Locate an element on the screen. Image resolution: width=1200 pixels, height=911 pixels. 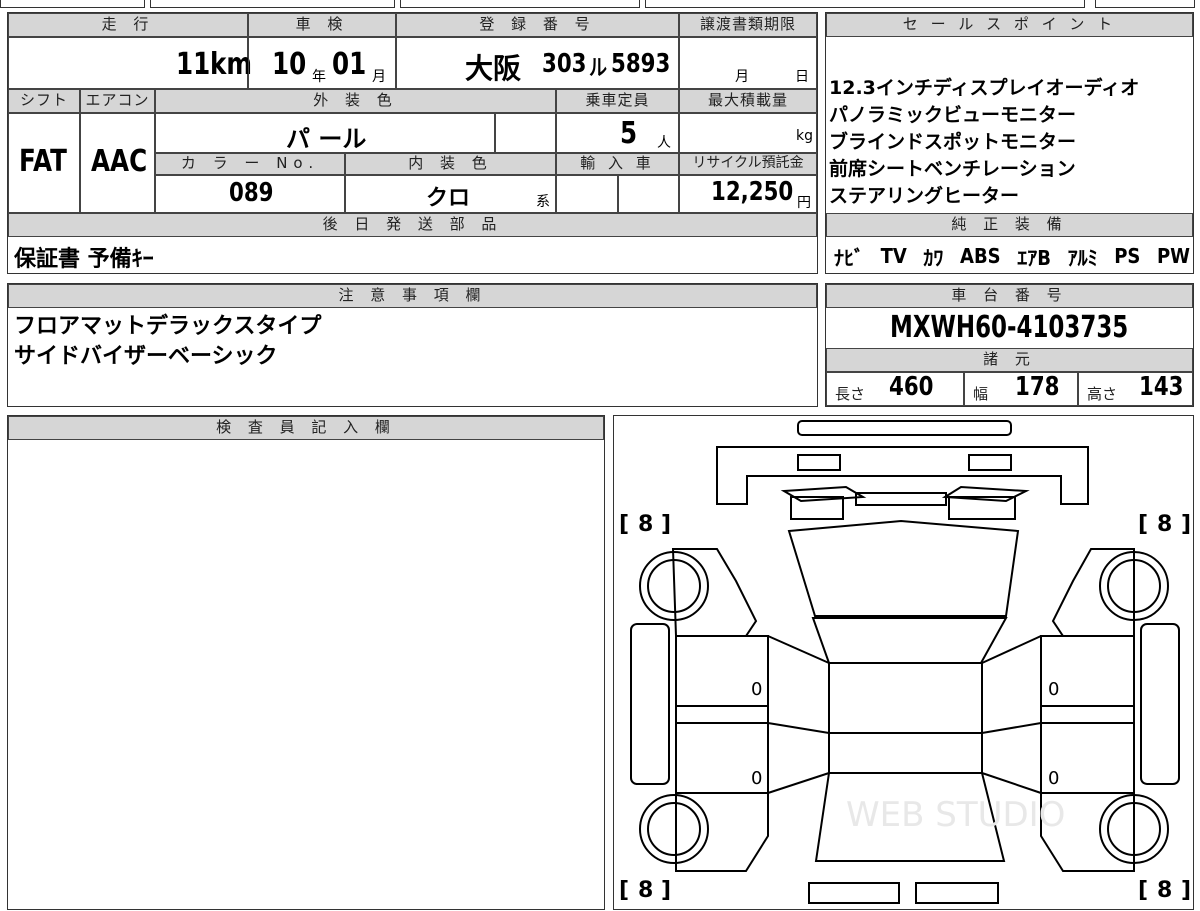
spec-height-value: 143 is located at coordinates (1161, 387).